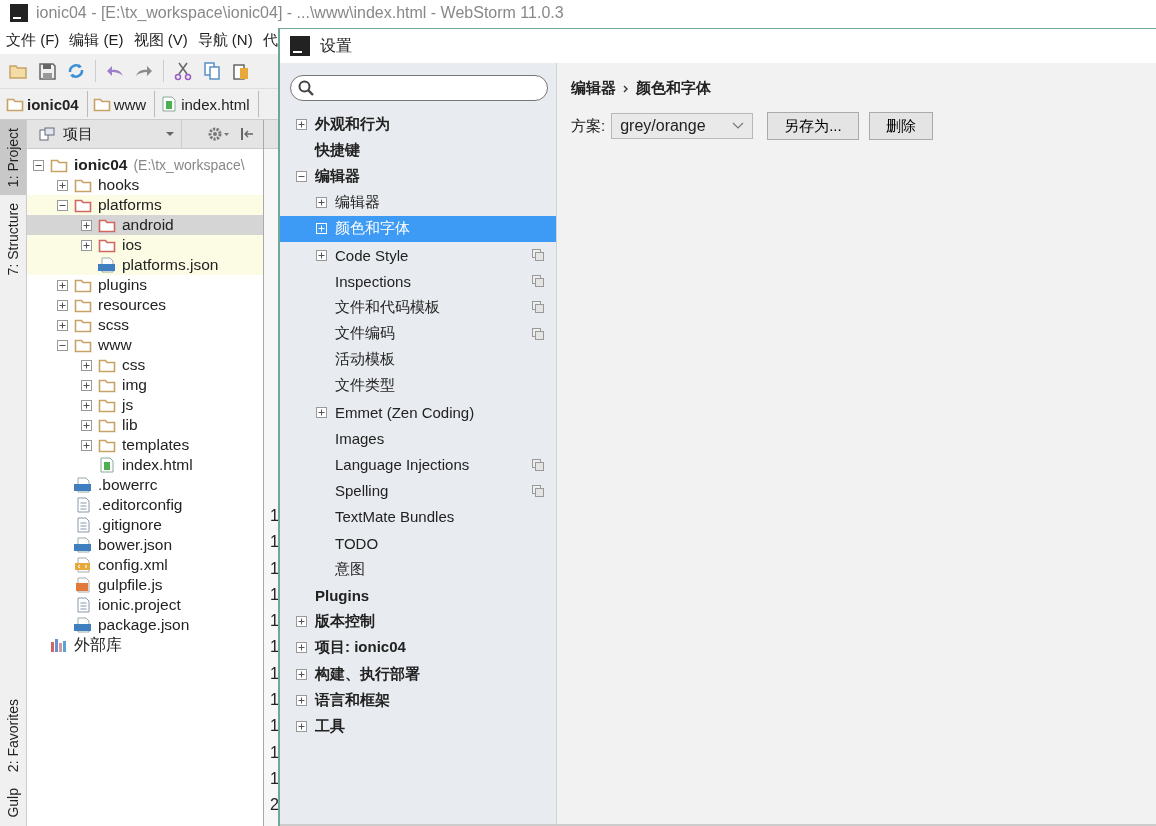 This screenshot has width=1156, height=826. What do you see at coordinates (145, 505) in the screenshot?
I see `tree-item: .editorconfig` at bounding box center [145, 505].